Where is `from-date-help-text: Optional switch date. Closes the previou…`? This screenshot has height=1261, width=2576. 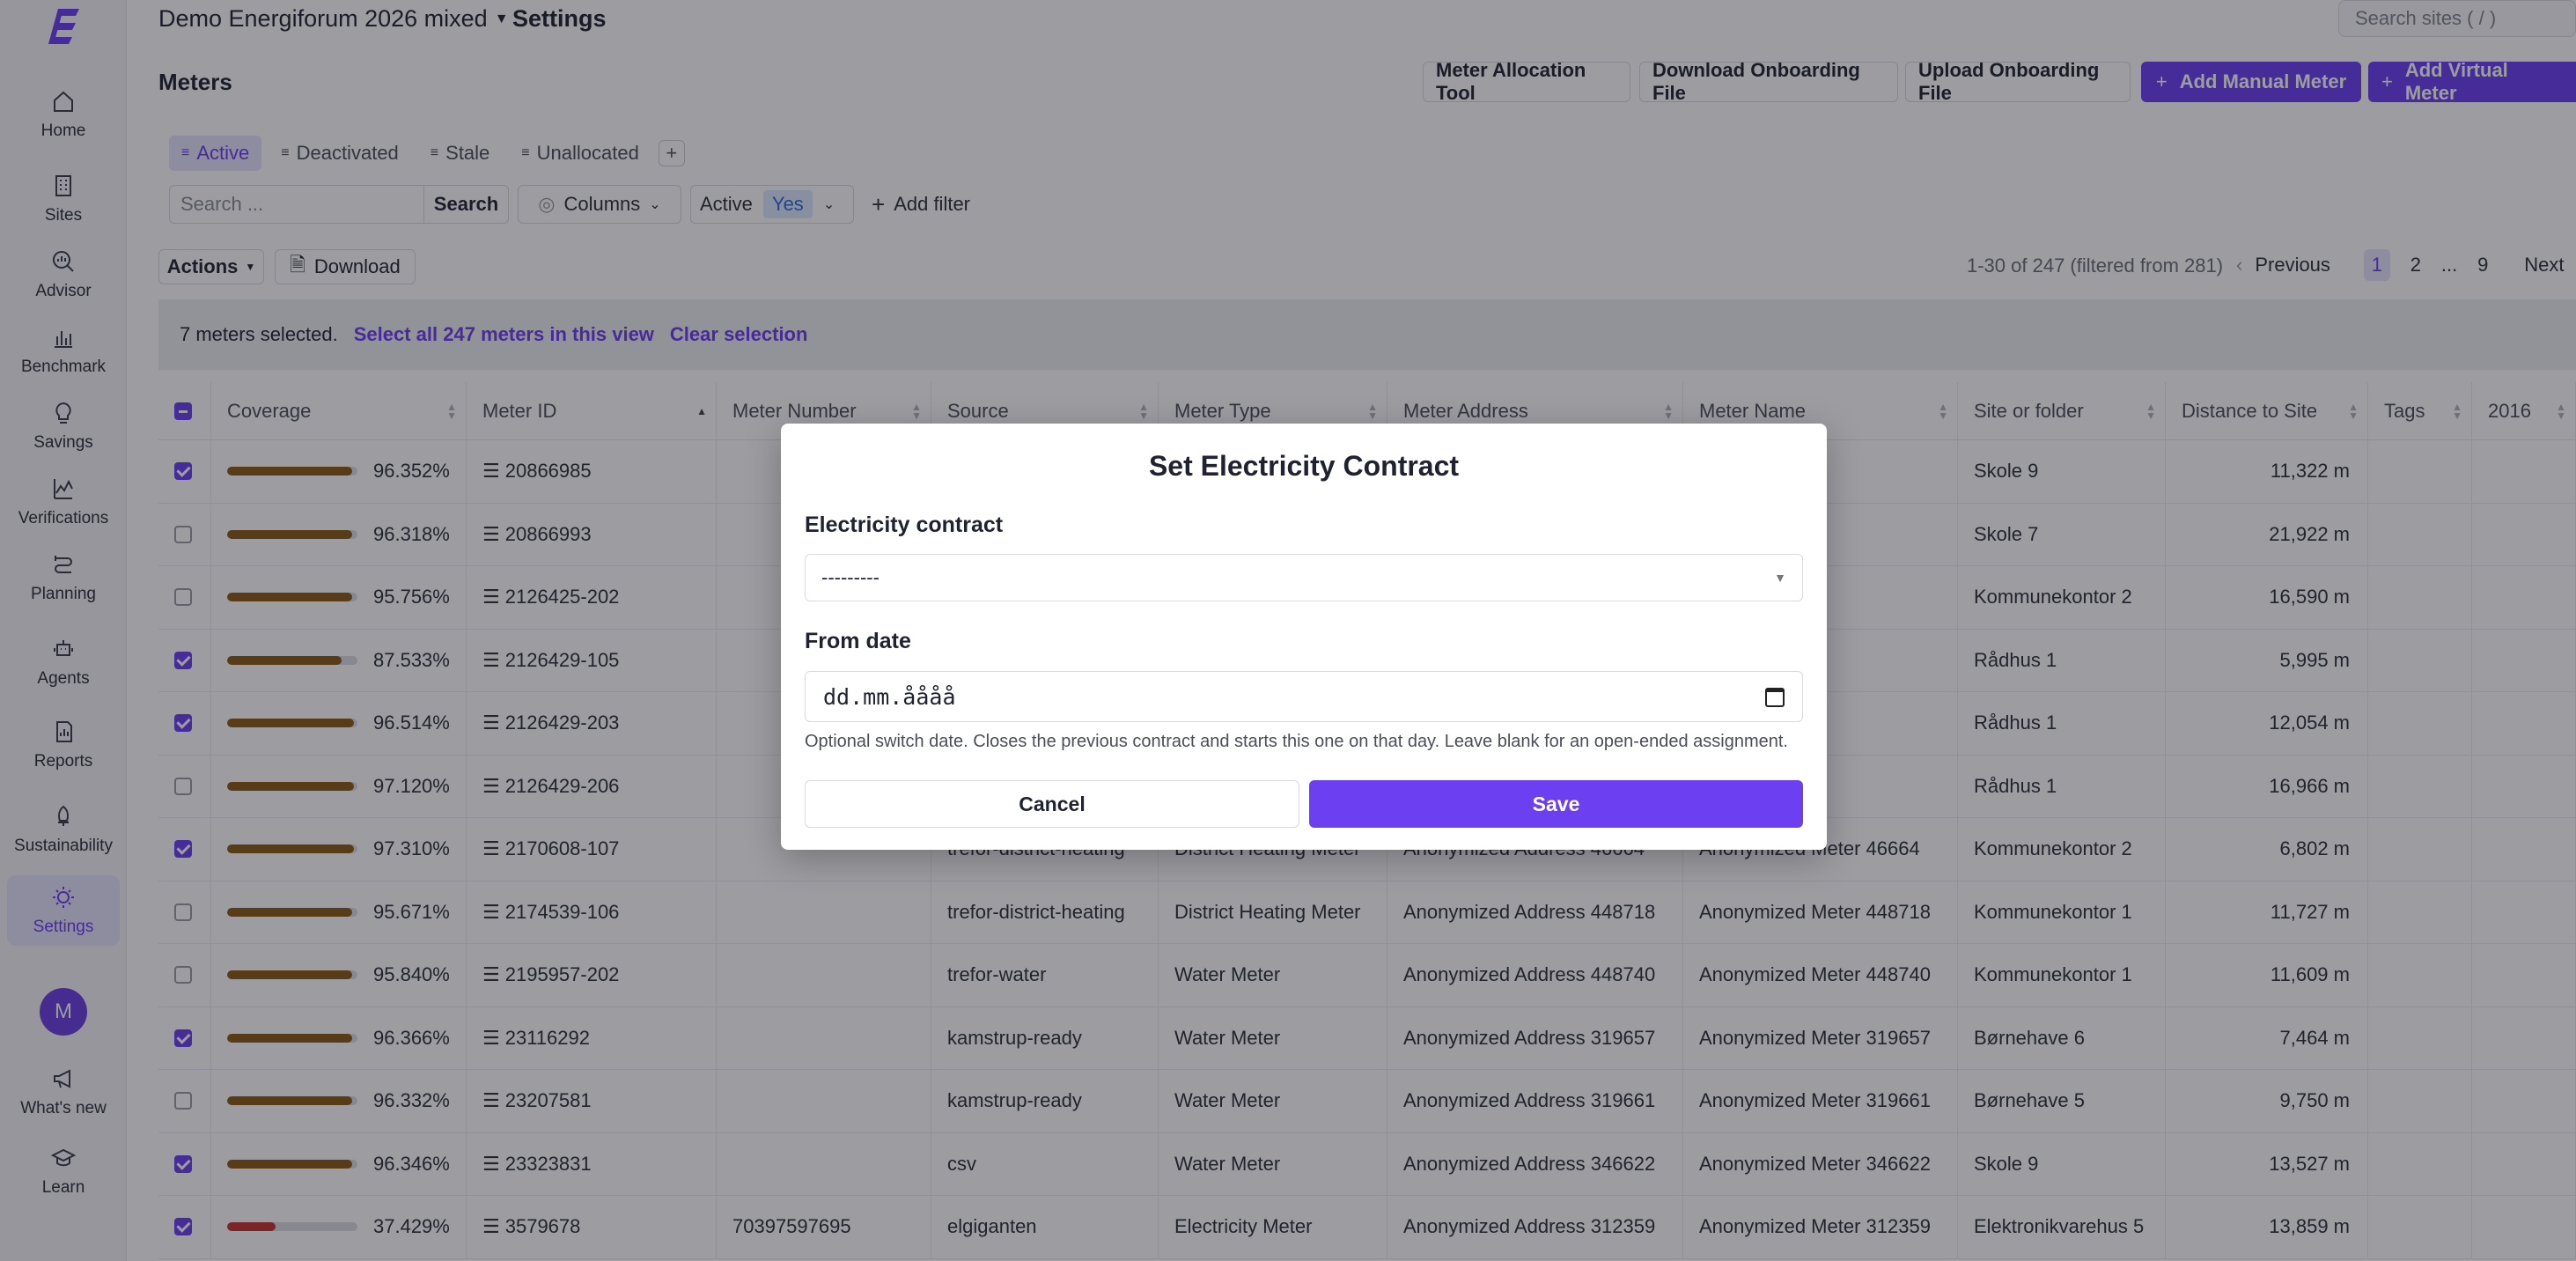 from-date-help-text: Optional switch date. Closes the previou… is located at coordinates (1297, 741).